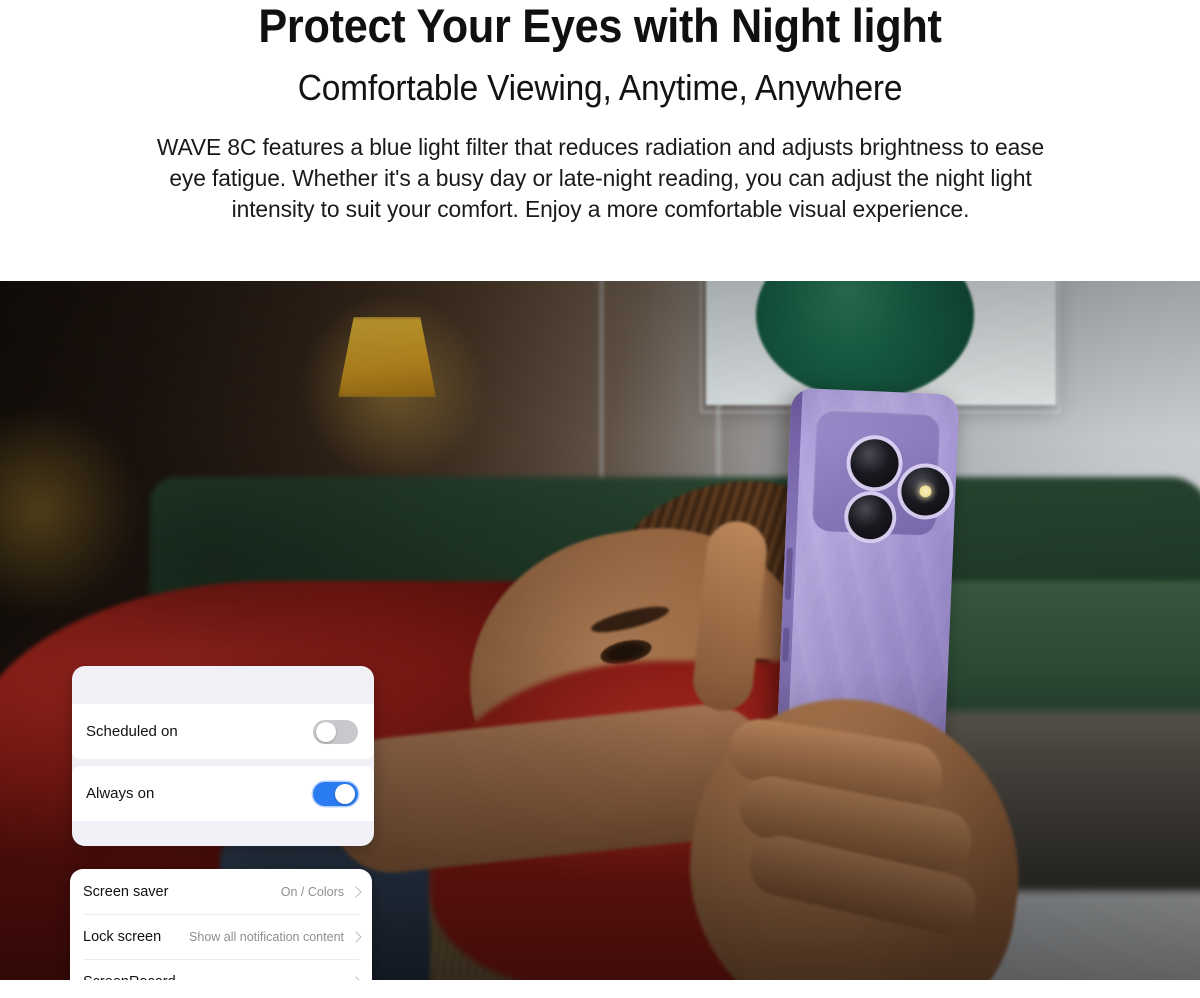 This screenshot has width=1200, height=998. Describe the element at coordinates (266, 936) in the screenshot. I see `lock-screen-value: Show all notification content` at that location.